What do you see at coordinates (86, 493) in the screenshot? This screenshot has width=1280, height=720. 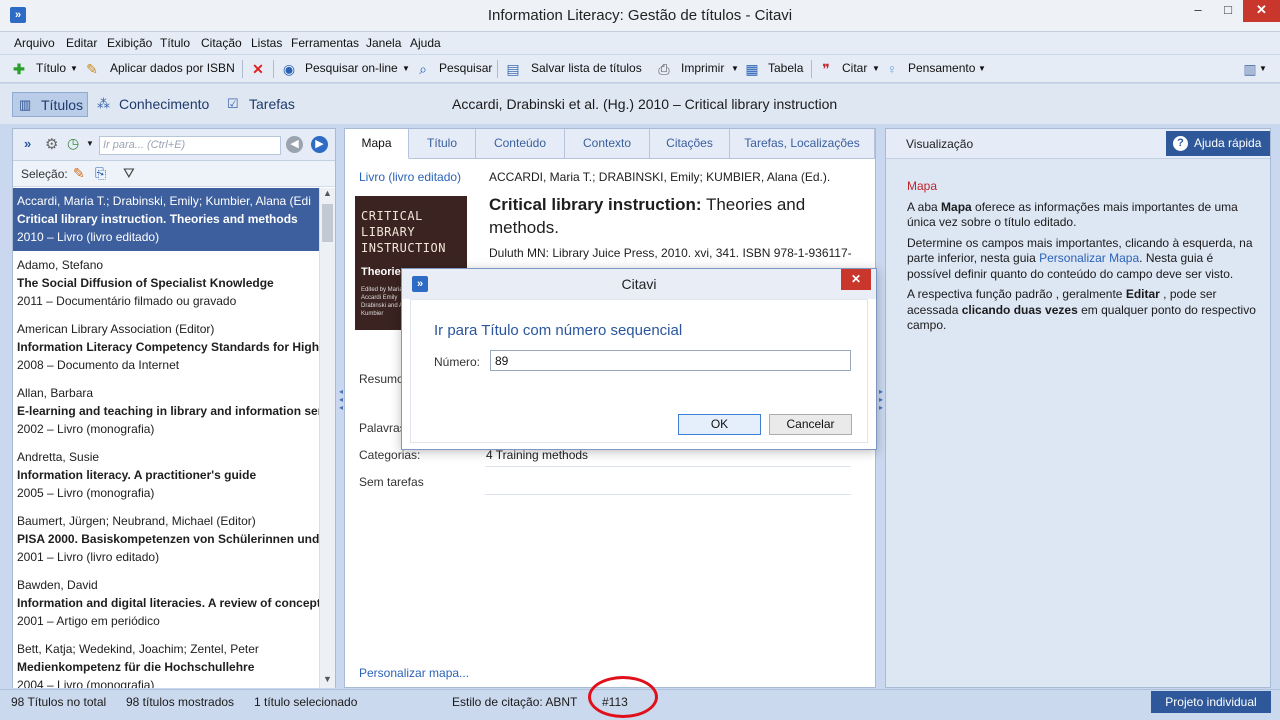 I see `item-meta: 2005 – Livro (monografia)` at bounding box center [86, 493].